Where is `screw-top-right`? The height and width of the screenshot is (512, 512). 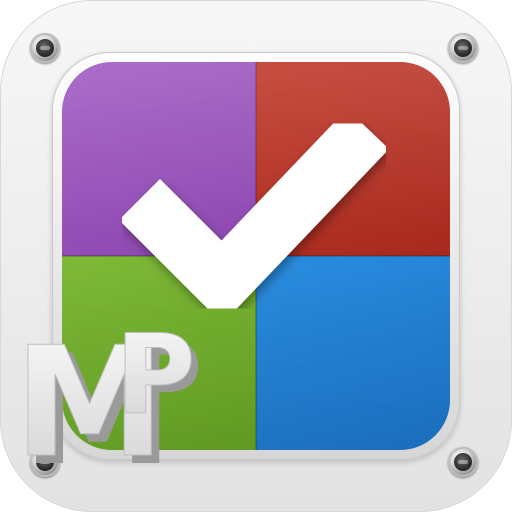 screw-top-right is located at coordinates (463, 48).